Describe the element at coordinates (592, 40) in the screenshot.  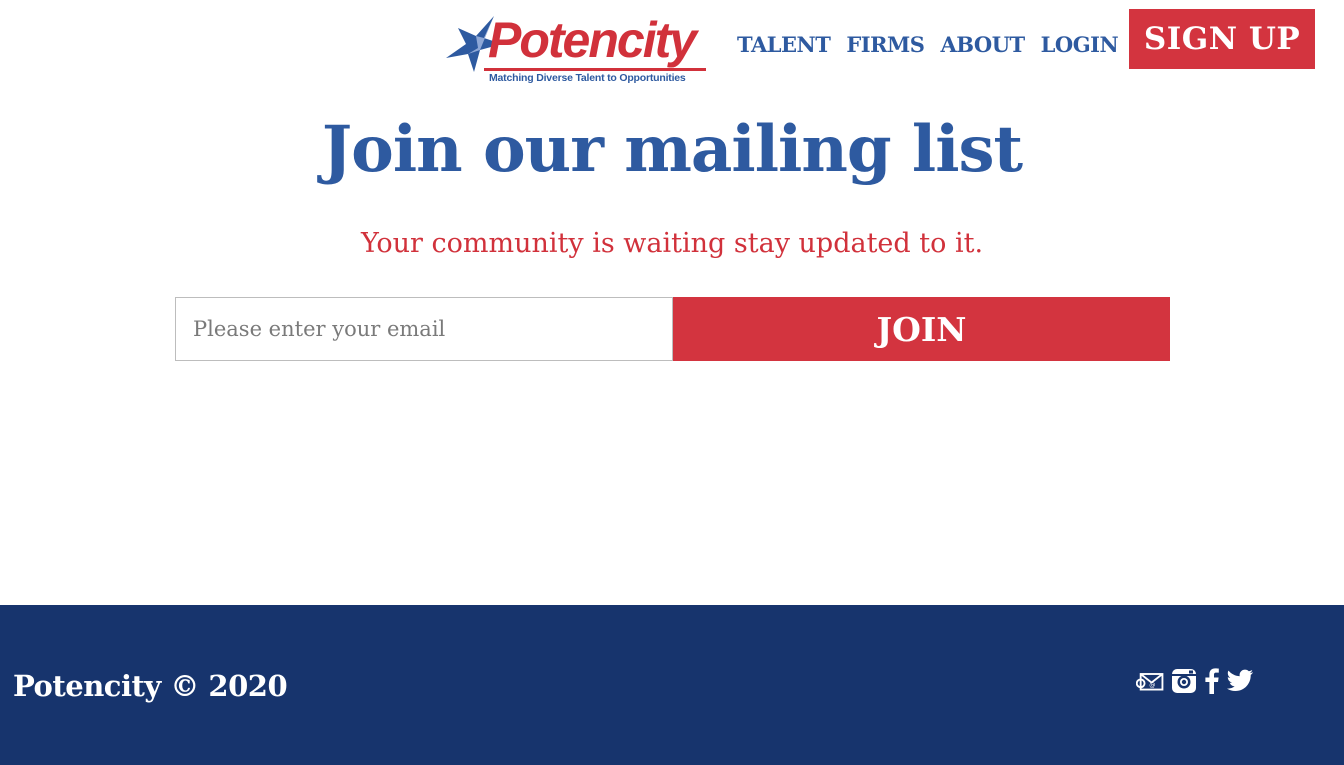
I see `logo-wordmark: Potencity` at that location.